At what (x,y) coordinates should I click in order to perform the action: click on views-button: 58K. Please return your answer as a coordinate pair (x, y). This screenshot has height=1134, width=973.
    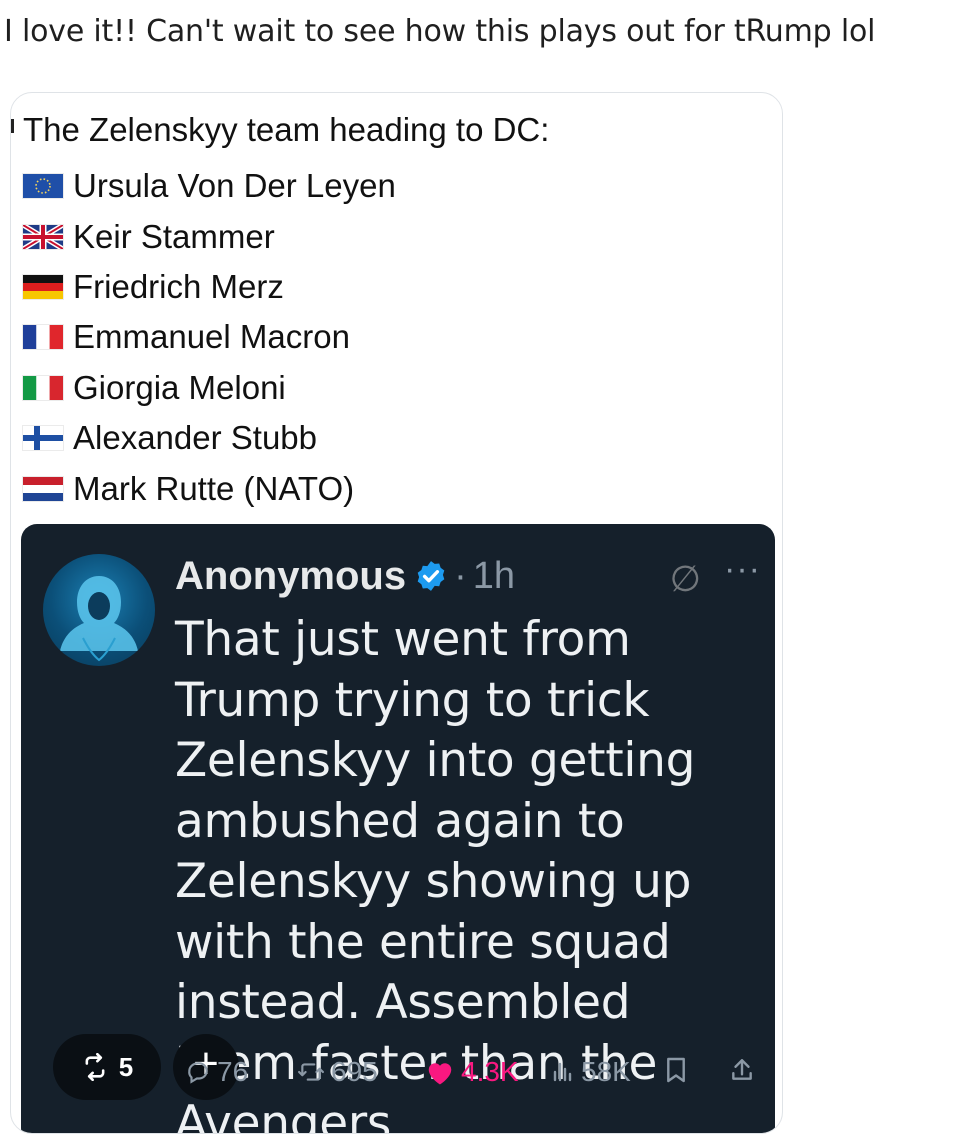
    Looking at the image, I should click on (591, 1072).